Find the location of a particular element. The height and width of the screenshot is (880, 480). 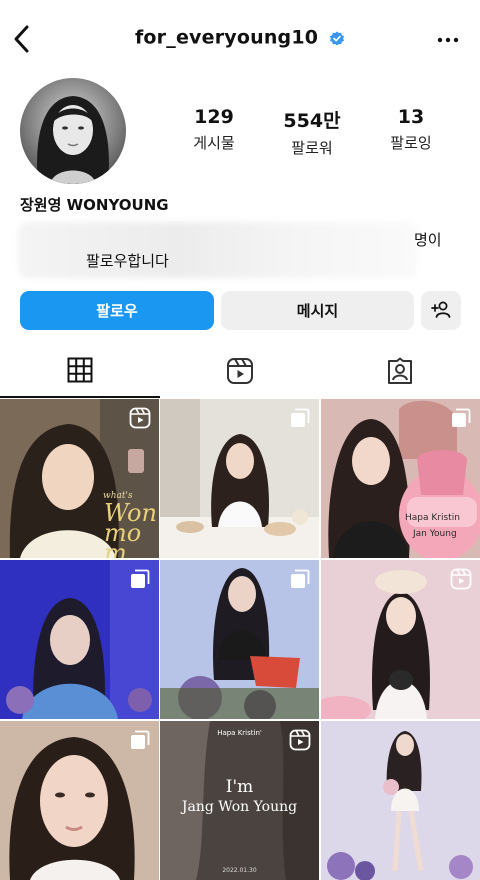

verified-badge-icon is located at coordinates (337, 38).